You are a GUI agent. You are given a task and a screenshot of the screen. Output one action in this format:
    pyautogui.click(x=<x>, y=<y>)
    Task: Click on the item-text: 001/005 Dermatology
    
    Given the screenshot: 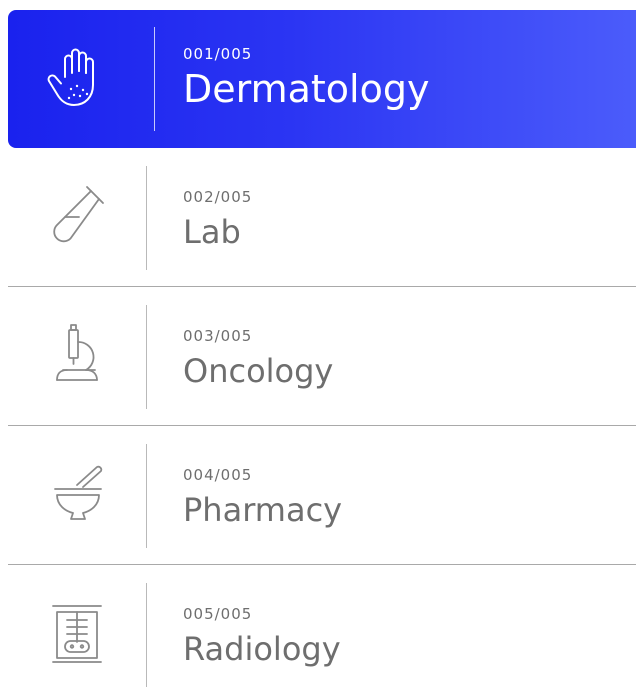 What is the action you would take?
    pyautogui.click(x=306, y=78)
    